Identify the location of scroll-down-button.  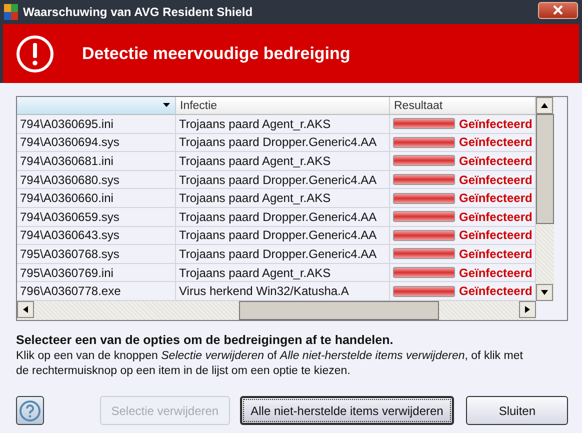
(544, 292).